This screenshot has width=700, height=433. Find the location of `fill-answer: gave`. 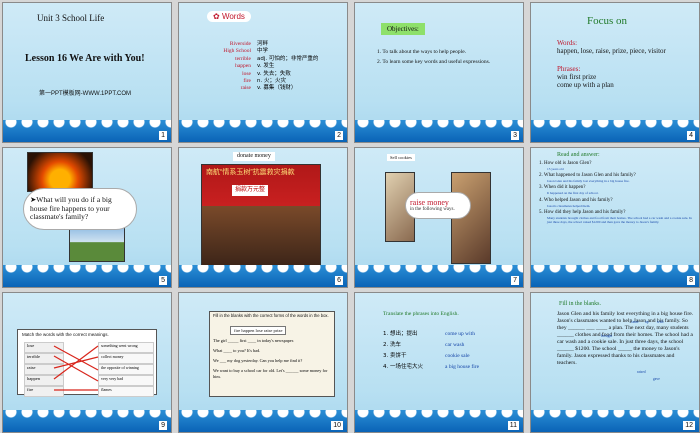

fill-answer: gave is located at coordinates (656, 379).